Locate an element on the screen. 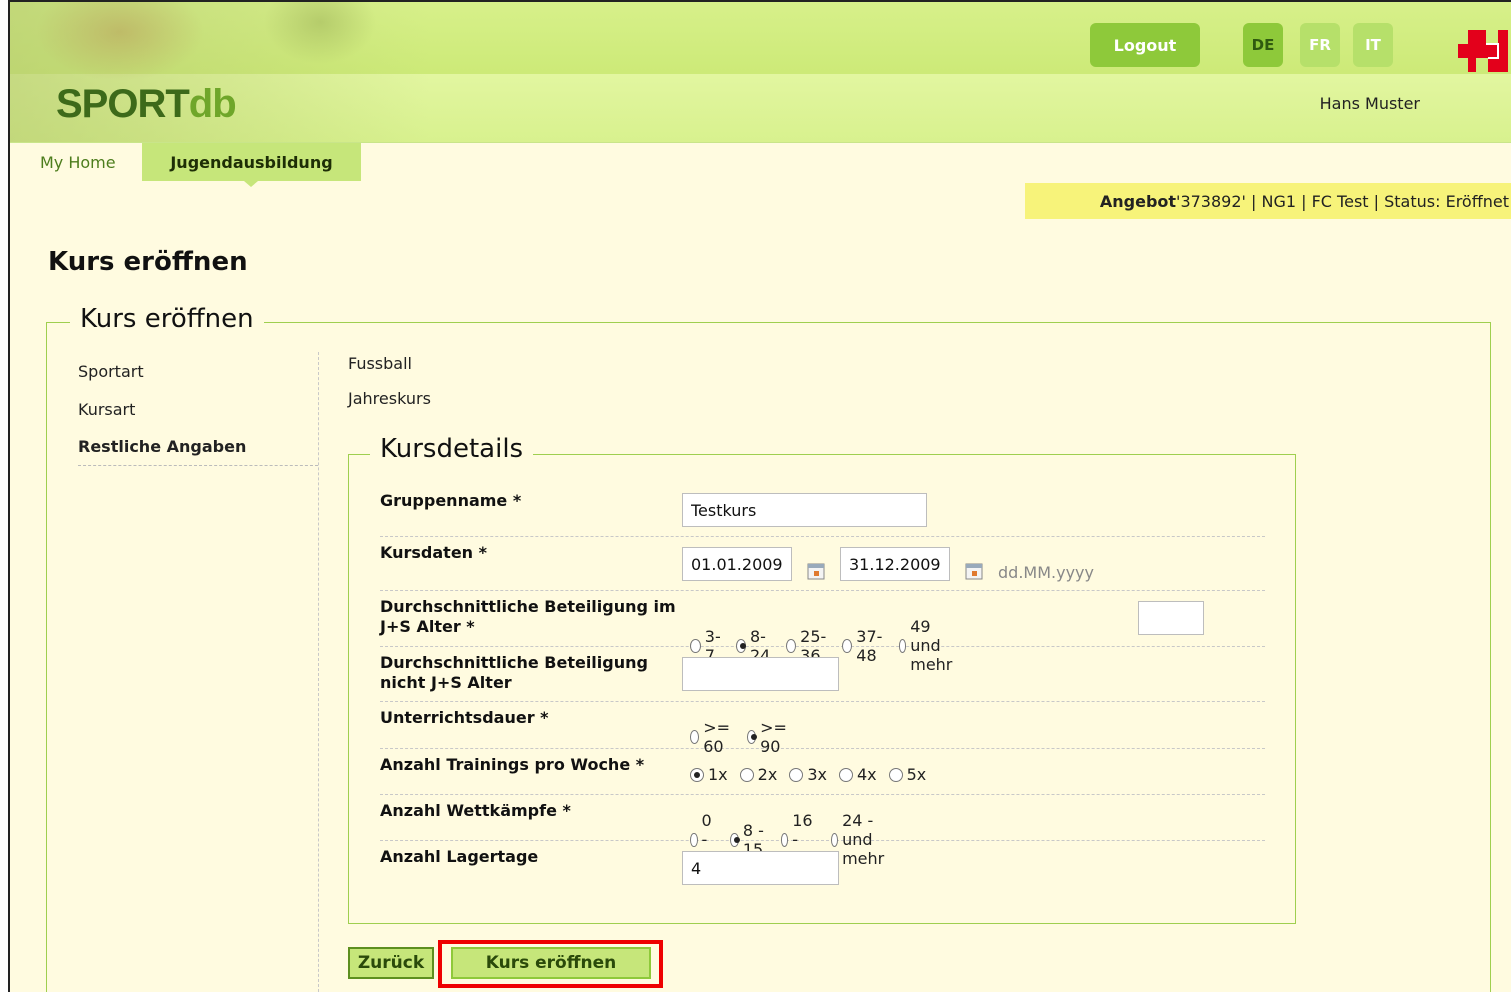  trainings-4x-option: 4x is located at coordinates (857, 774).